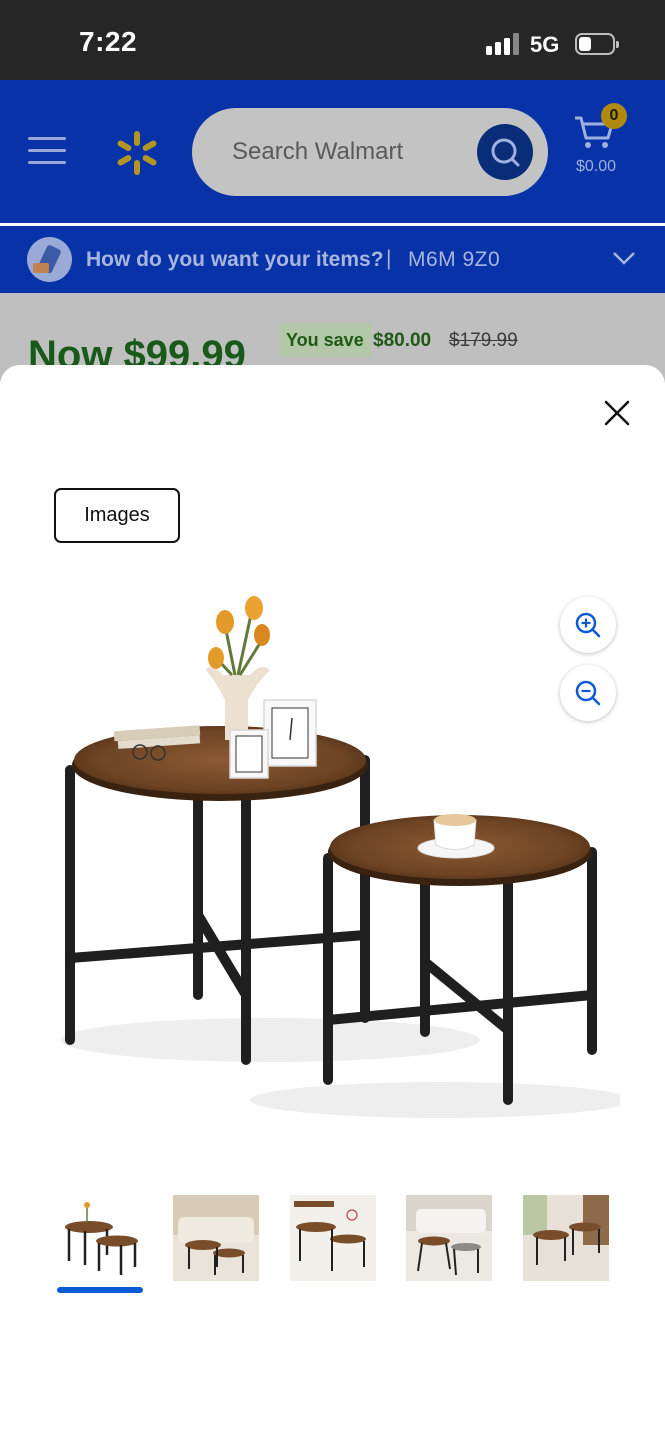 The width and height of the screenshot is (665, 1440). Describe the element at coordinates (216, 1238) in the screenshot. I see `thumbnail-tables-living-room` at that location.